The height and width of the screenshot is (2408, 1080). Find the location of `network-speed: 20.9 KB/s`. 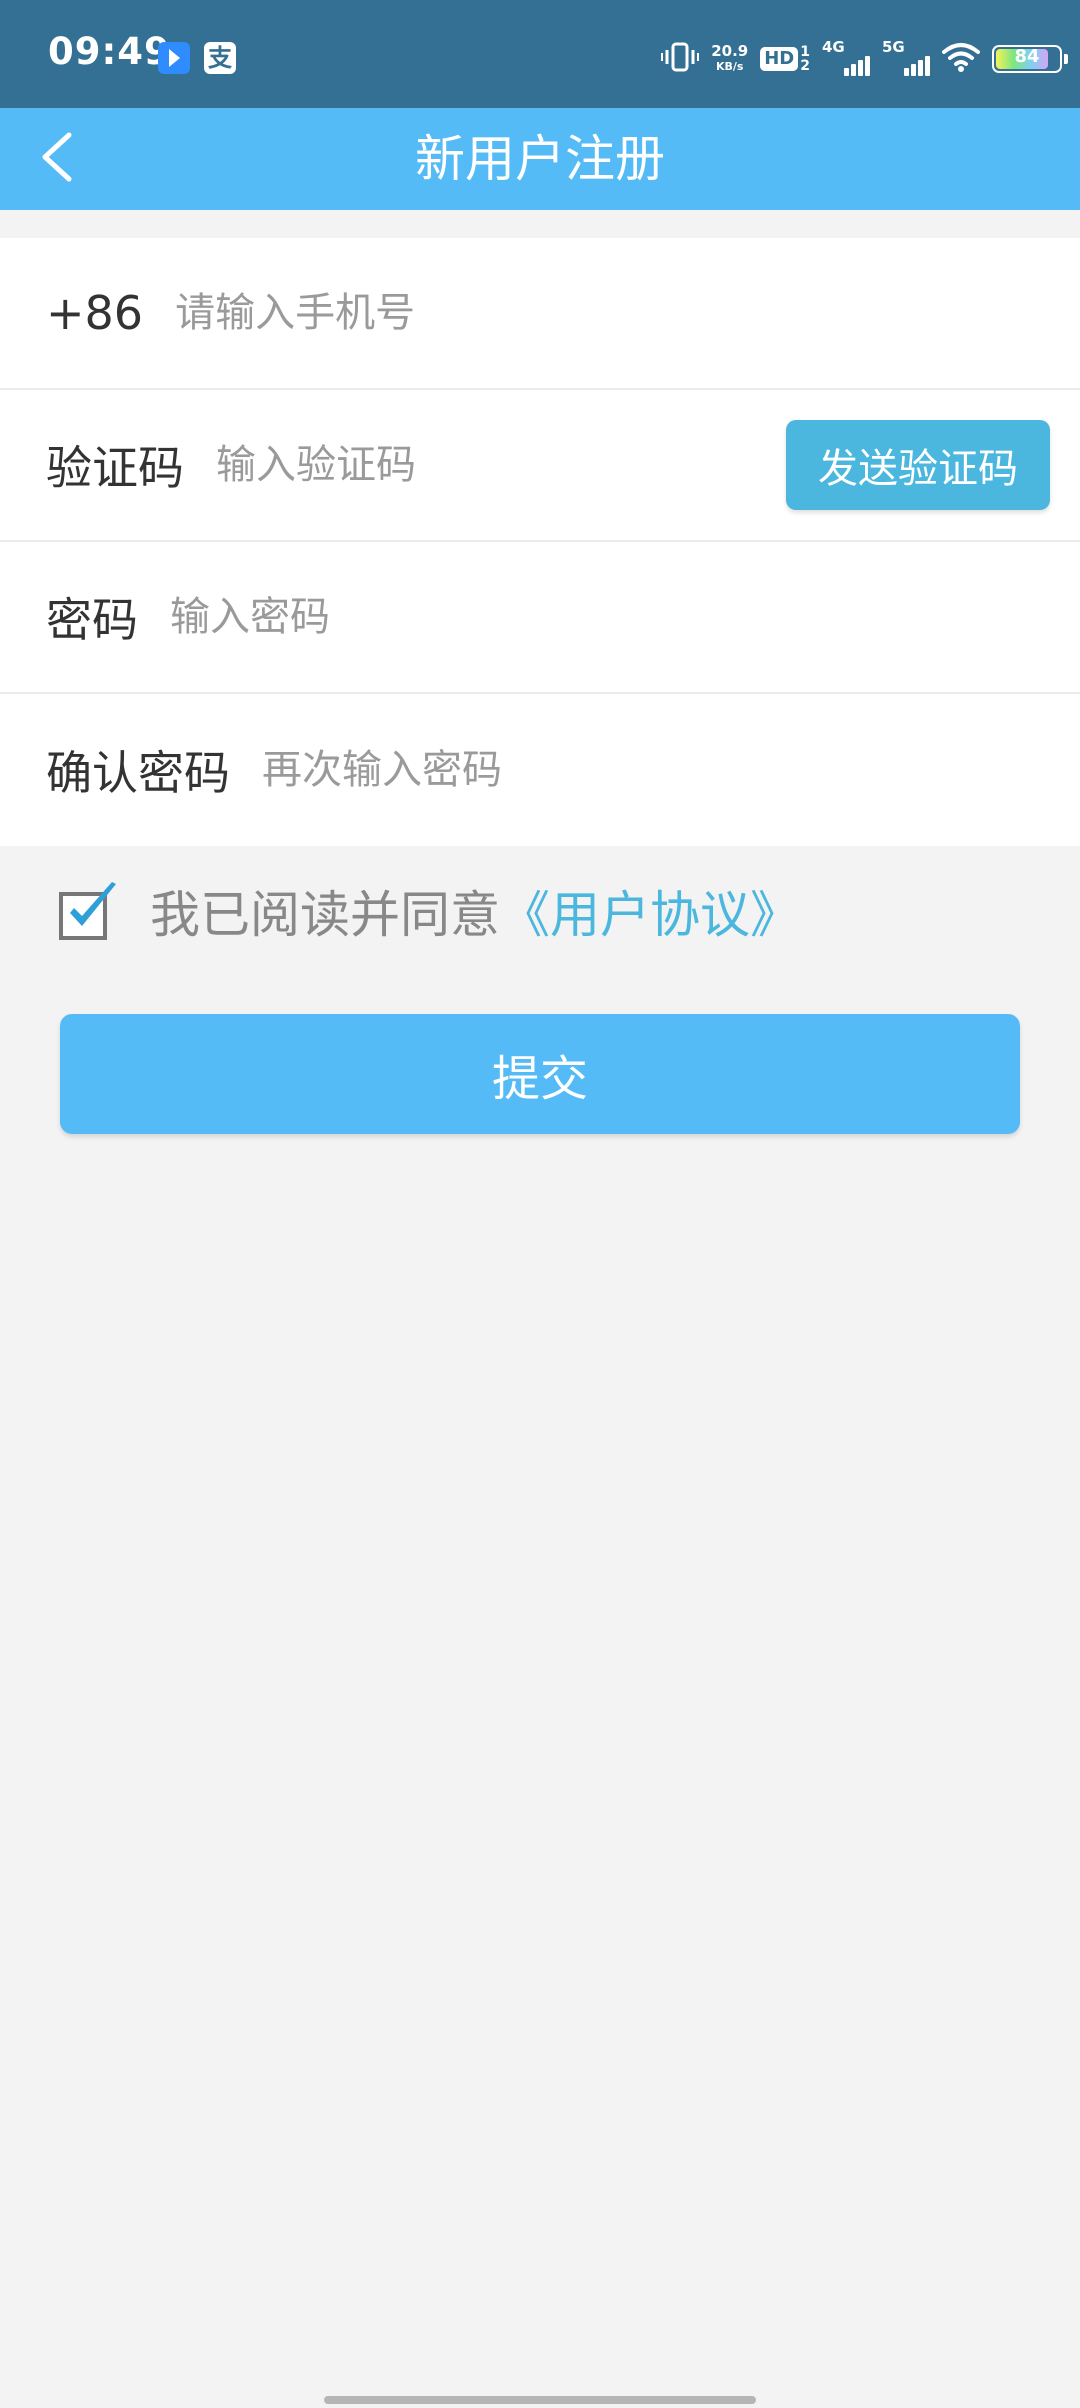

network-speed: 20.9 KB/s is located at coordinates (729, 59).